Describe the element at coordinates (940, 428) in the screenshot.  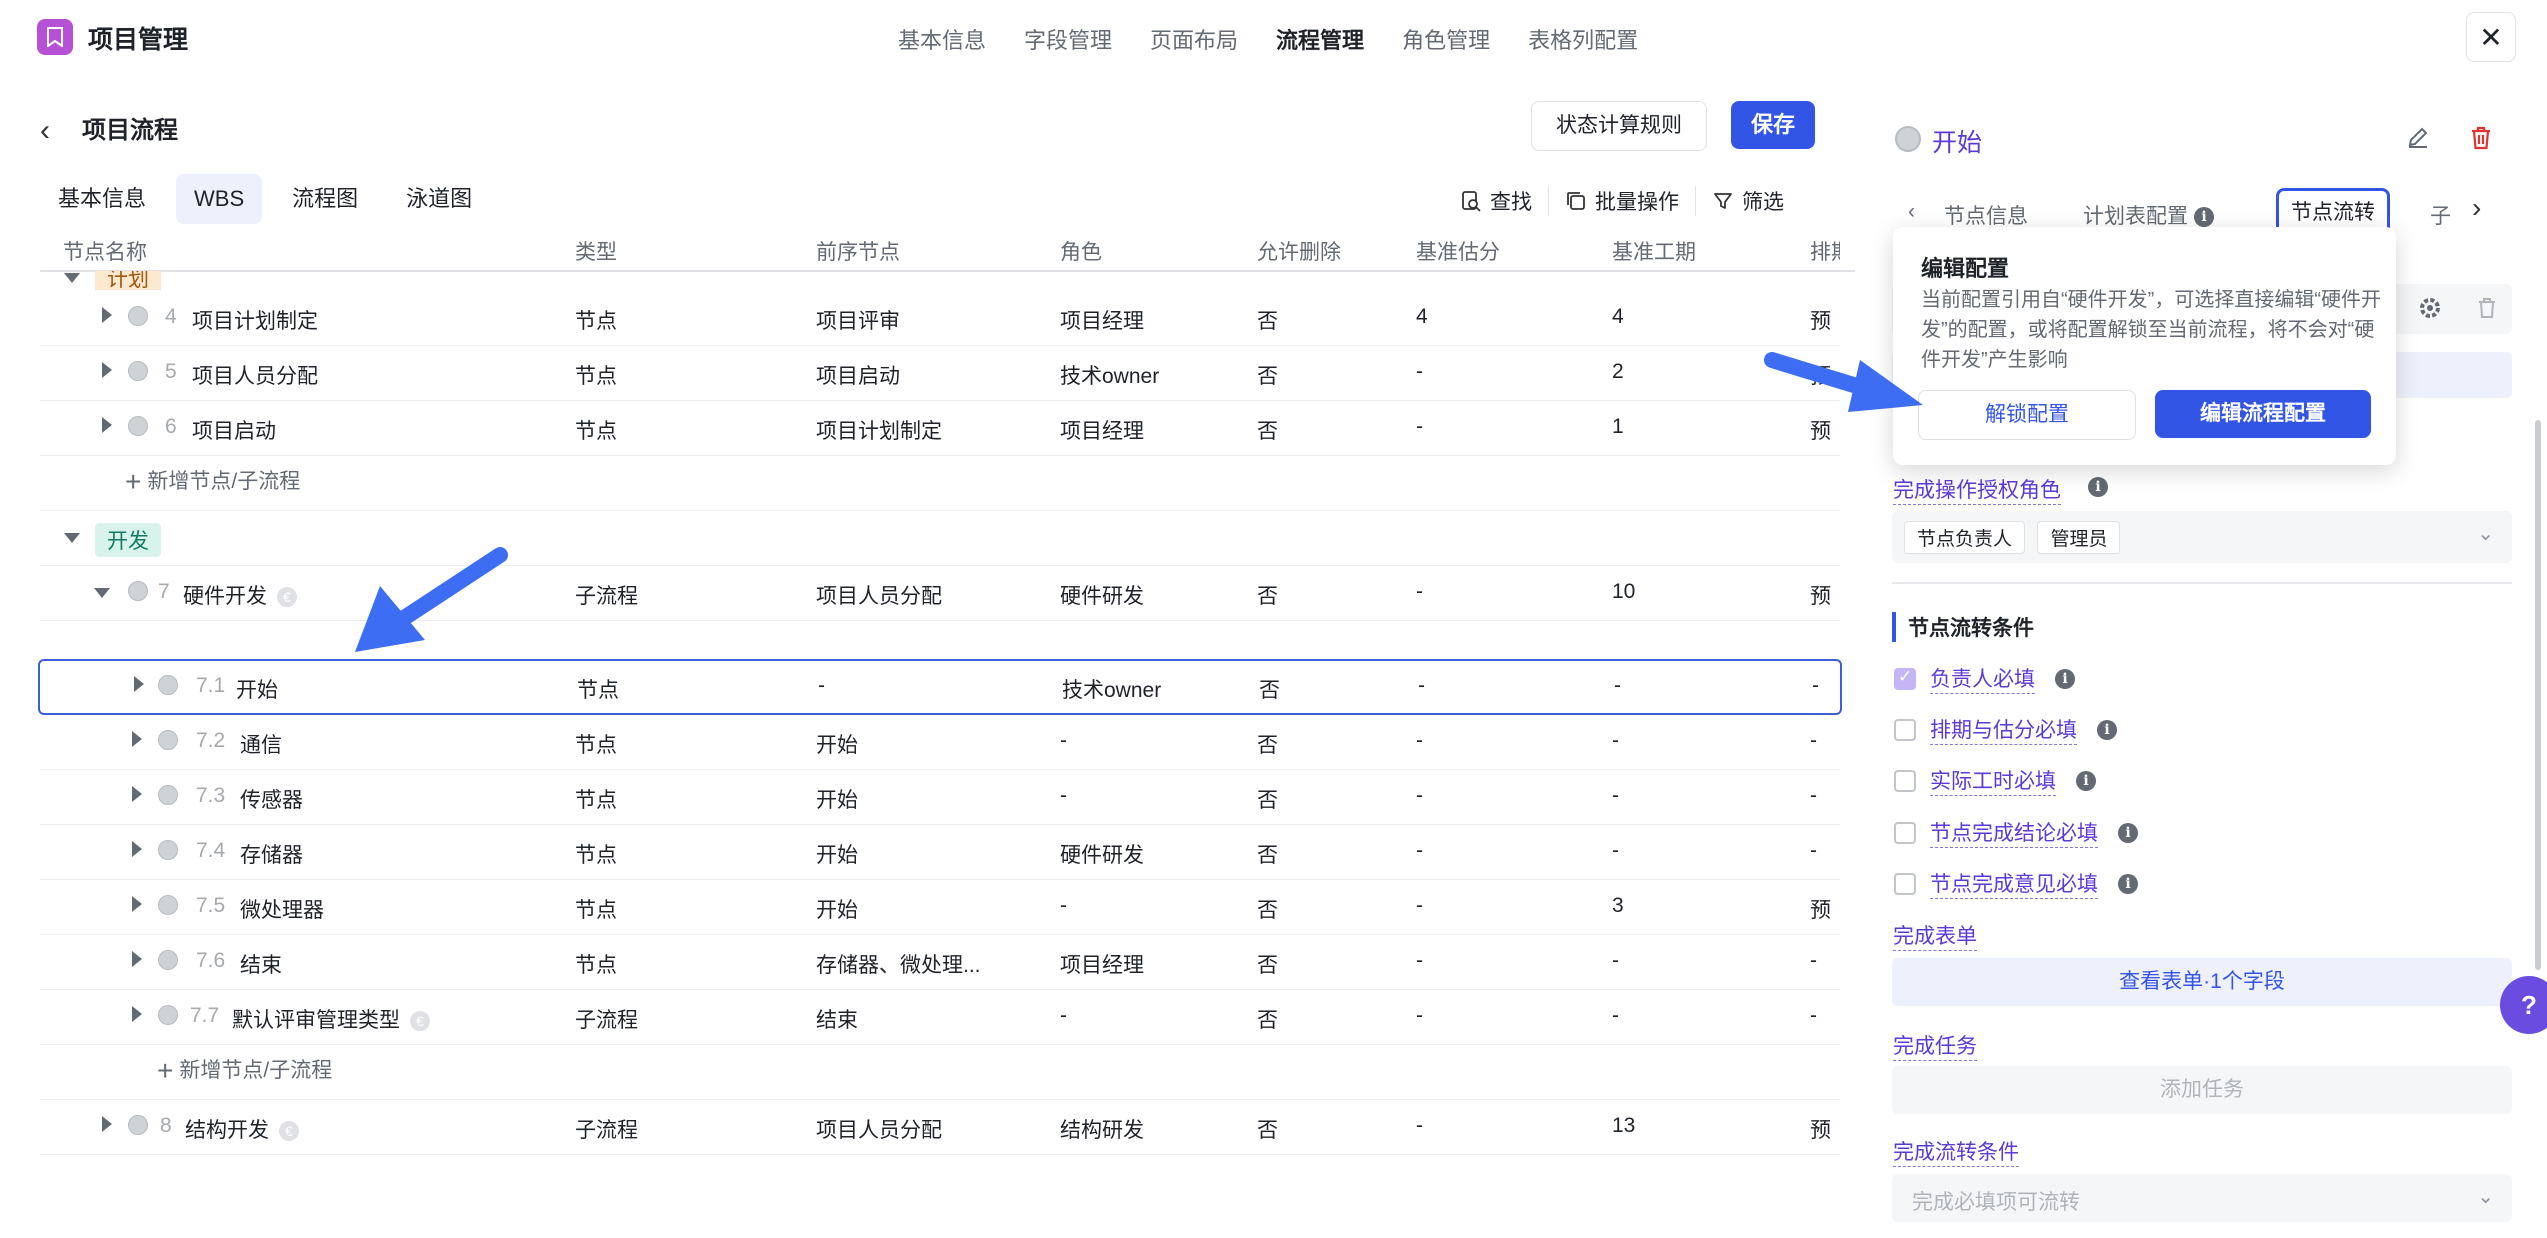
I see `table-row: 6 项目启动 节点 项目计划制定 项目经理 否 - 1 预计` at that location.